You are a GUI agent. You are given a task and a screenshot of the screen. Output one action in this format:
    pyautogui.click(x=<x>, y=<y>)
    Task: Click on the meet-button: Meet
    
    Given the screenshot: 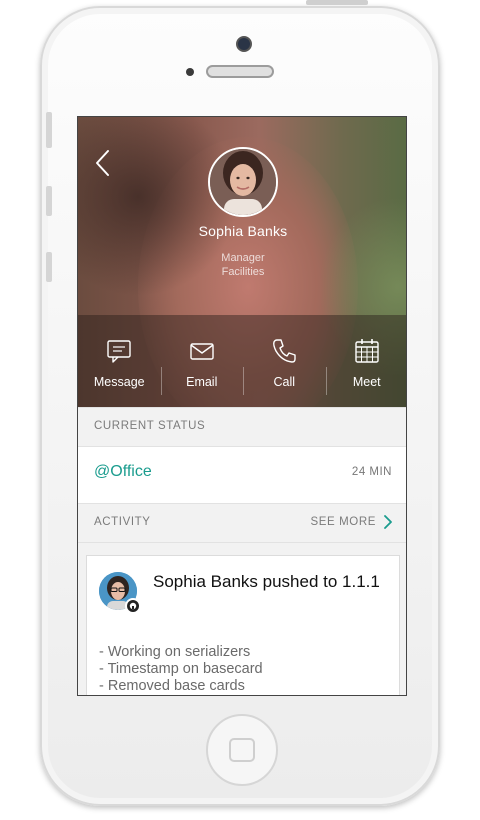 What is the action you would take?
    pyautogui.click(x=366, y=361)
    